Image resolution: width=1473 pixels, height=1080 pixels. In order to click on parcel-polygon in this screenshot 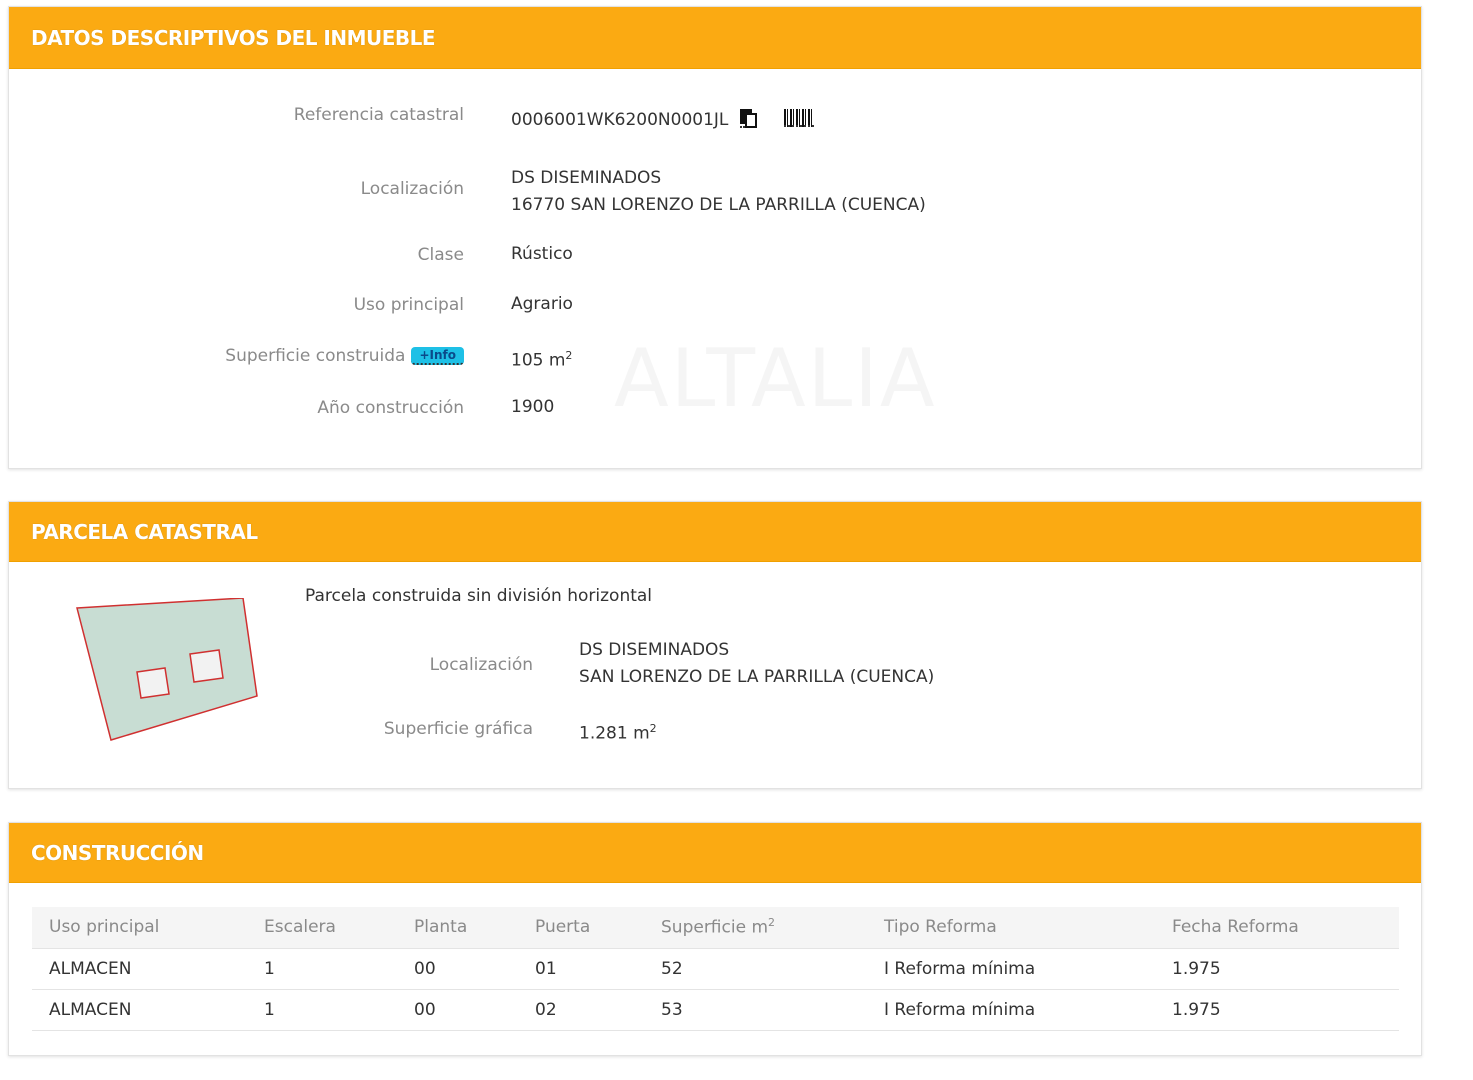, I will do `click(167, 669)`.